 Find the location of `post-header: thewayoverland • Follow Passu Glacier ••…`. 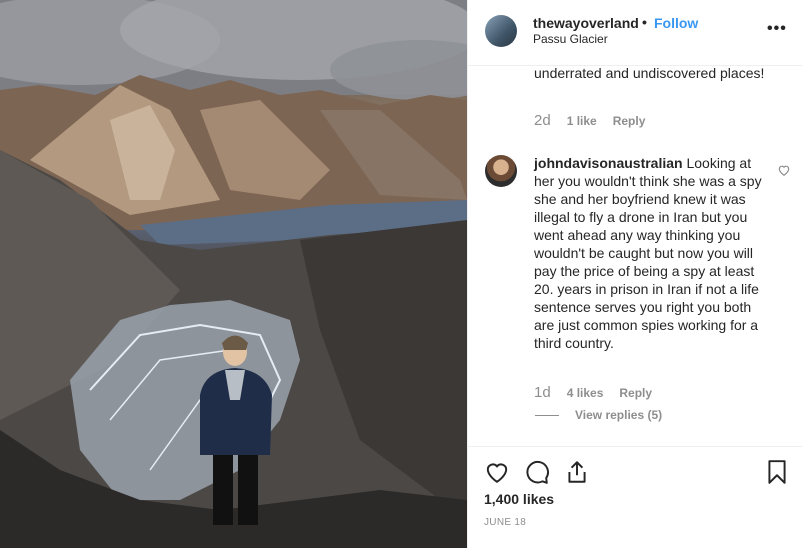

post-header: thewayoverland • Follow Passu Glacier ••… is located at coordinates (635, 33).